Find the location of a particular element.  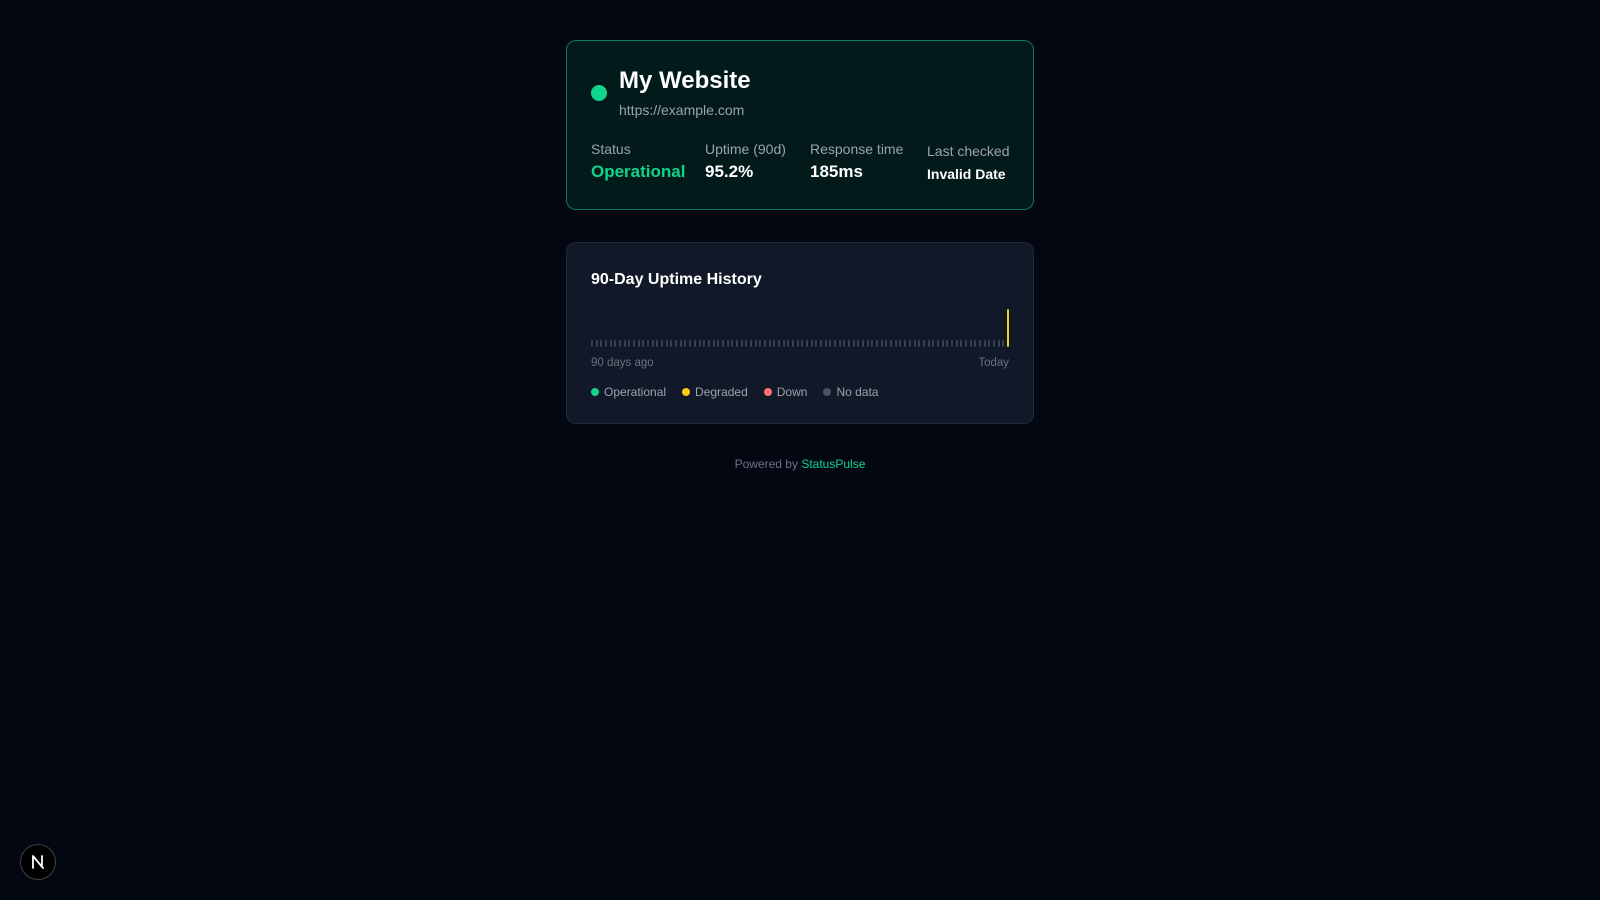

footer: Powered by StatusPulse is located at coordinates (800, 464).